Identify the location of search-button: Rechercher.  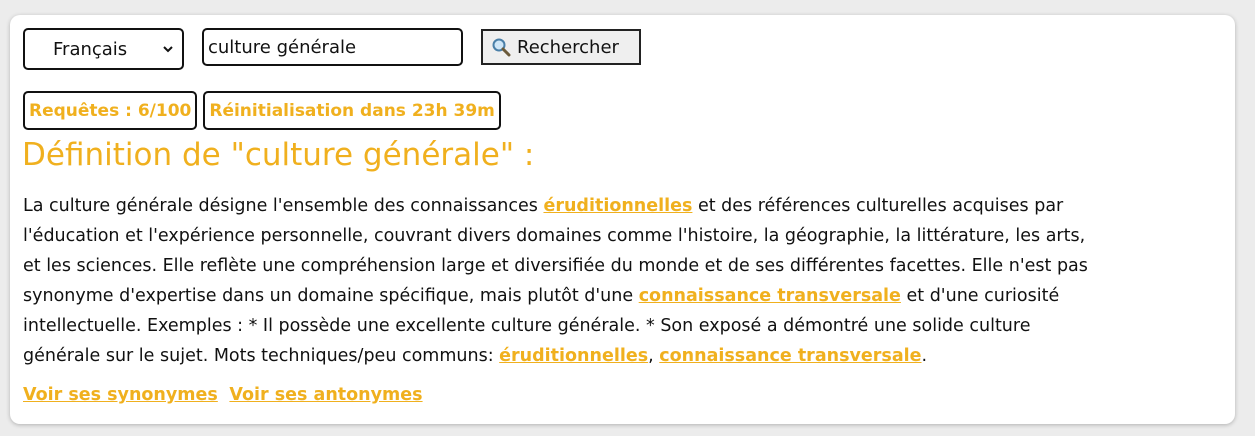
(561, 47).